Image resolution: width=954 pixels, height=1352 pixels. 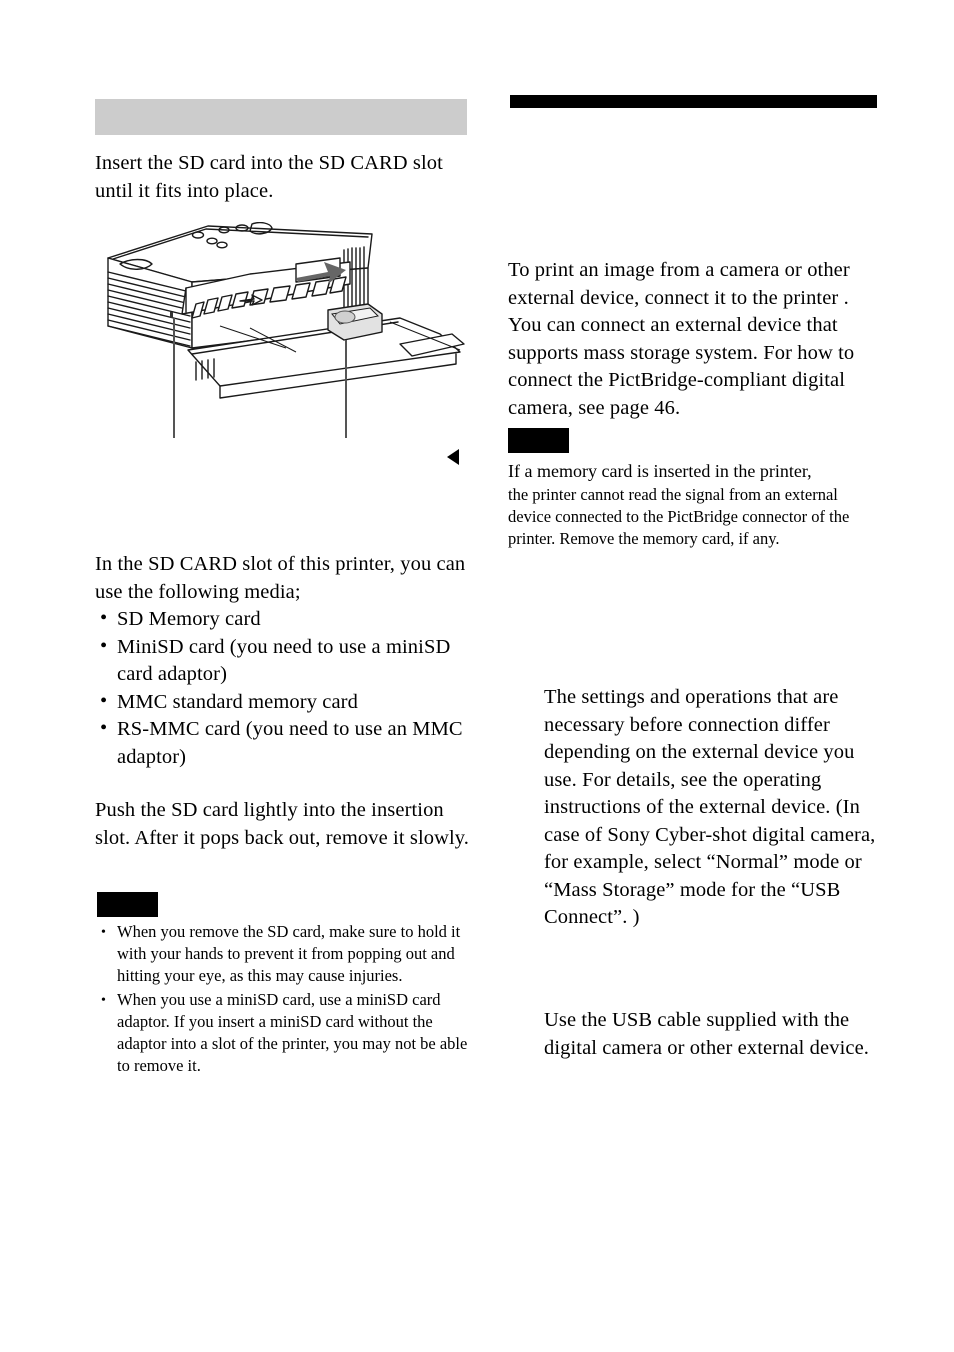 What do you see at coordinates (281, 117) in the screenshot?
I see `left-column-heading-bar` at bounding box center [281, 117].